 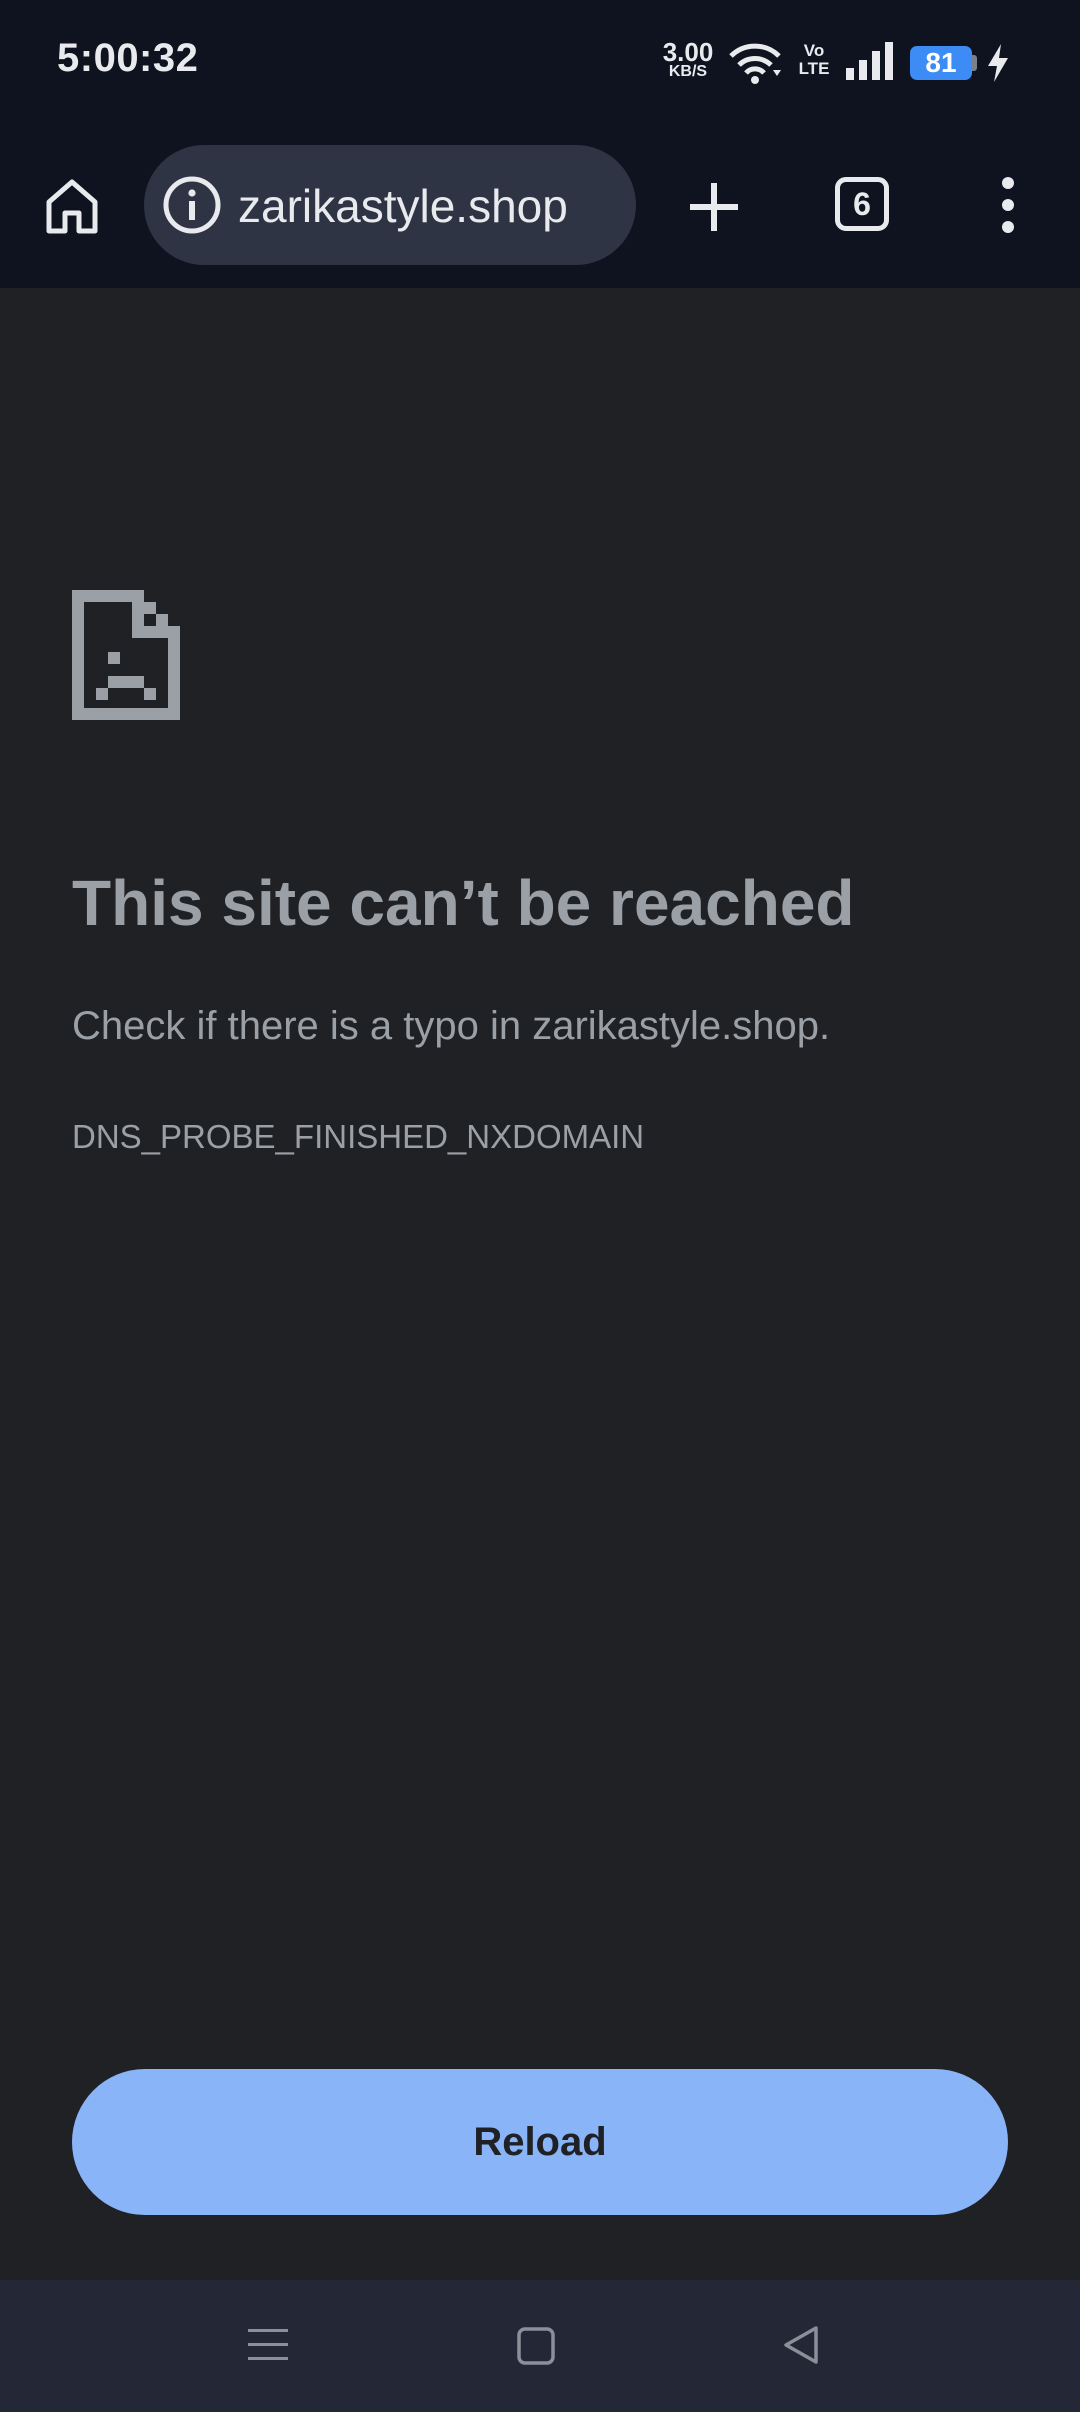 I want to click on omnibox: zarikastyle.shop, so click(x=390, y=205).